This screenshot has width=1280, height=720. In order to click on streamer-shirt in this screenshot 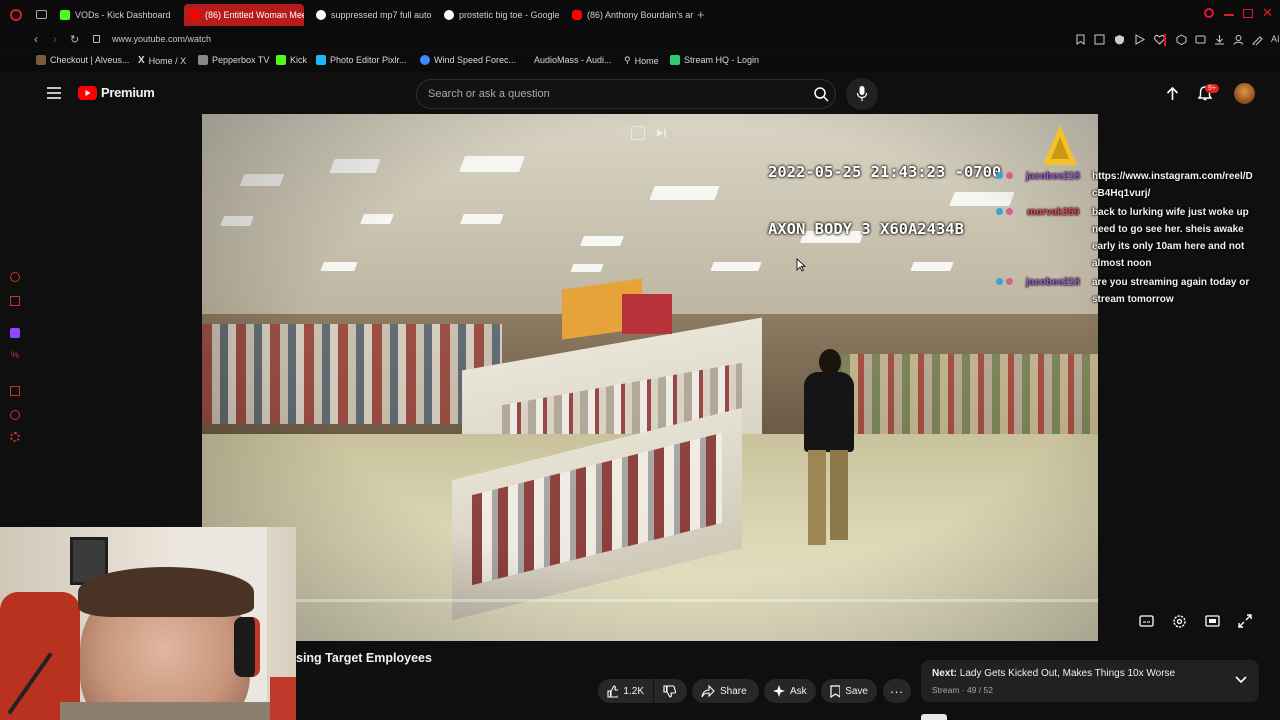, I will do `click(170, 711)`.